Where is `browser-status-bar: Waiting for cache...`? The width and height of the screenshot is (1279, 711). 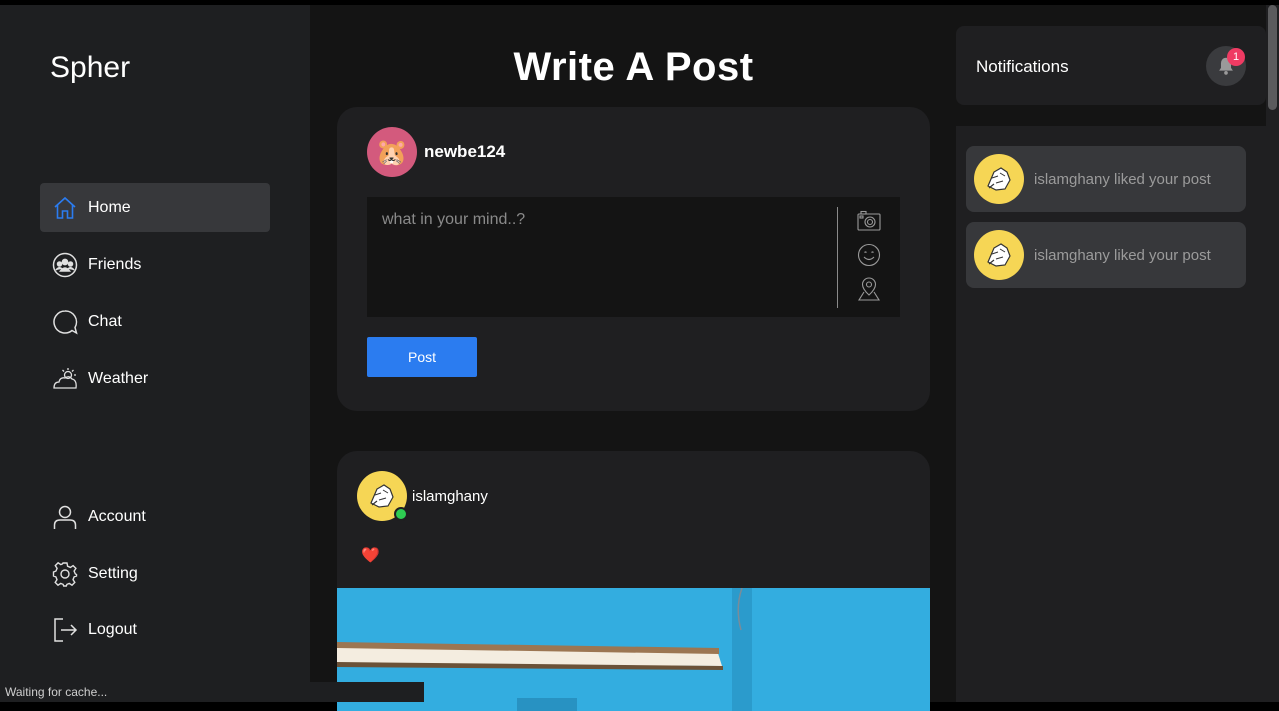
browser-status-bar: Waiting for cache... is located at coordinates (212, 692).